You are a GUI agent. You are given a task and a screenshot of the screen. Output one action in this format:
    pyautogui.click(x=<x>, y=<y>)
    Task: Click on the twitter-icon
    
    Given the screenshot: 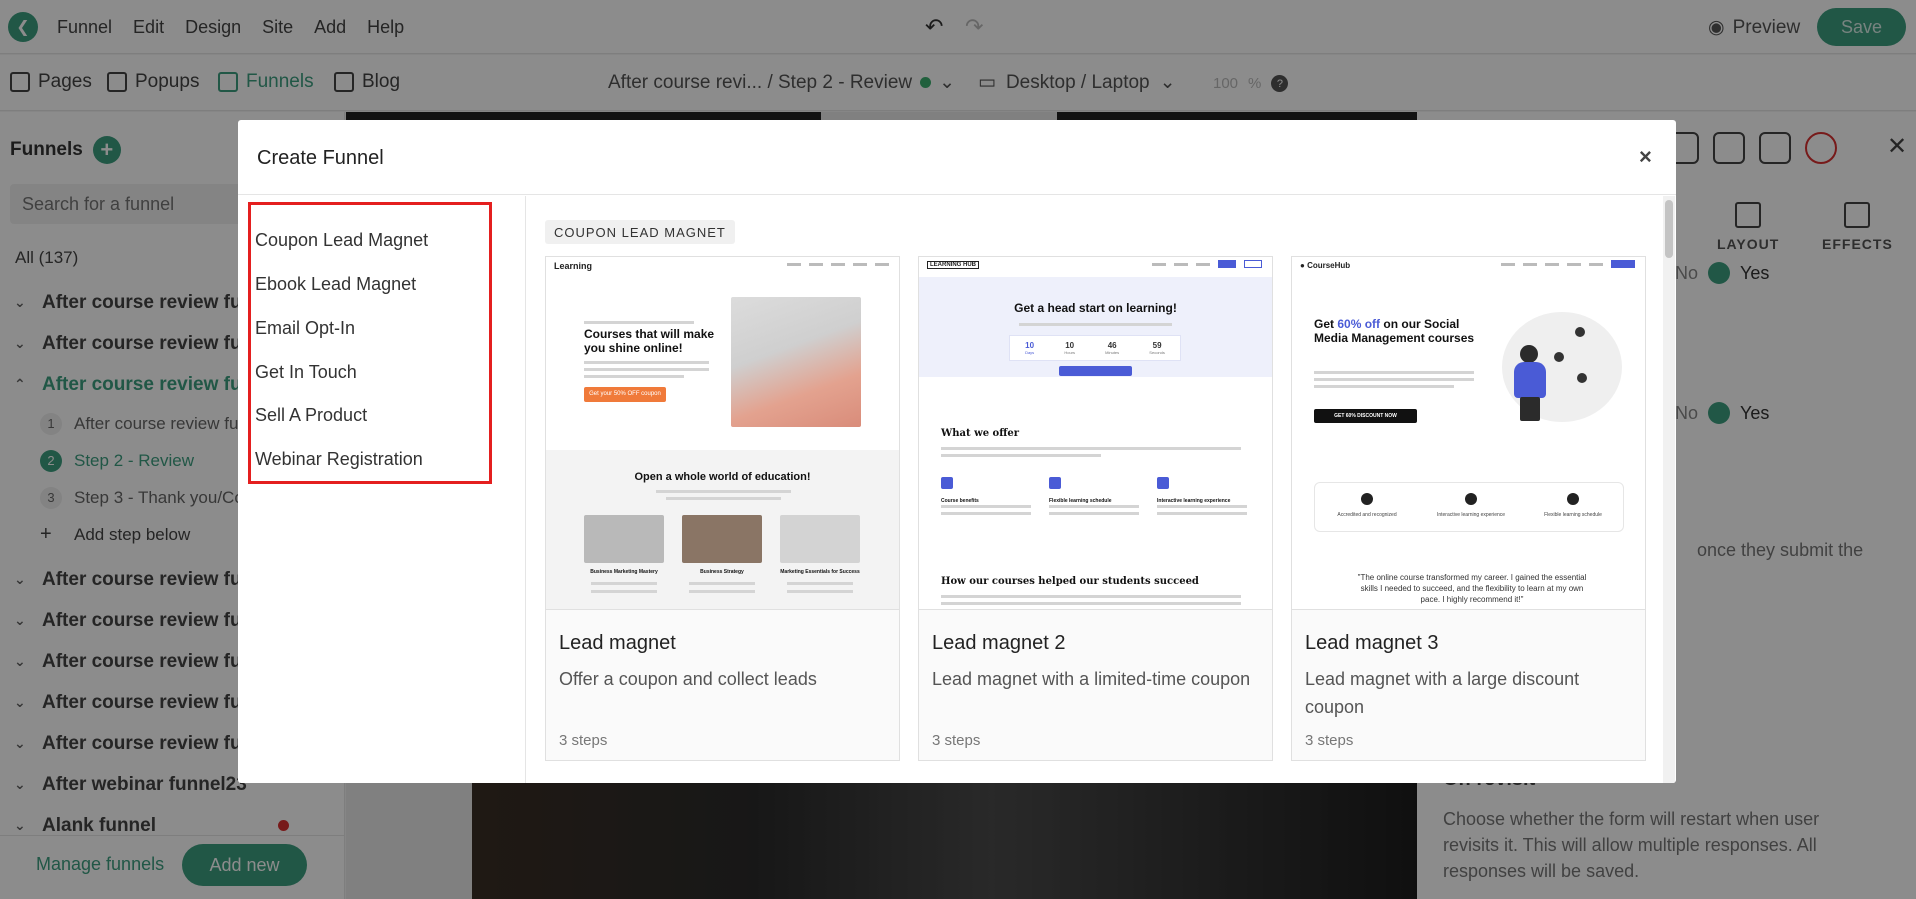 What is the action you would take?
    pyautogui.click(x=1582, y=378)
    